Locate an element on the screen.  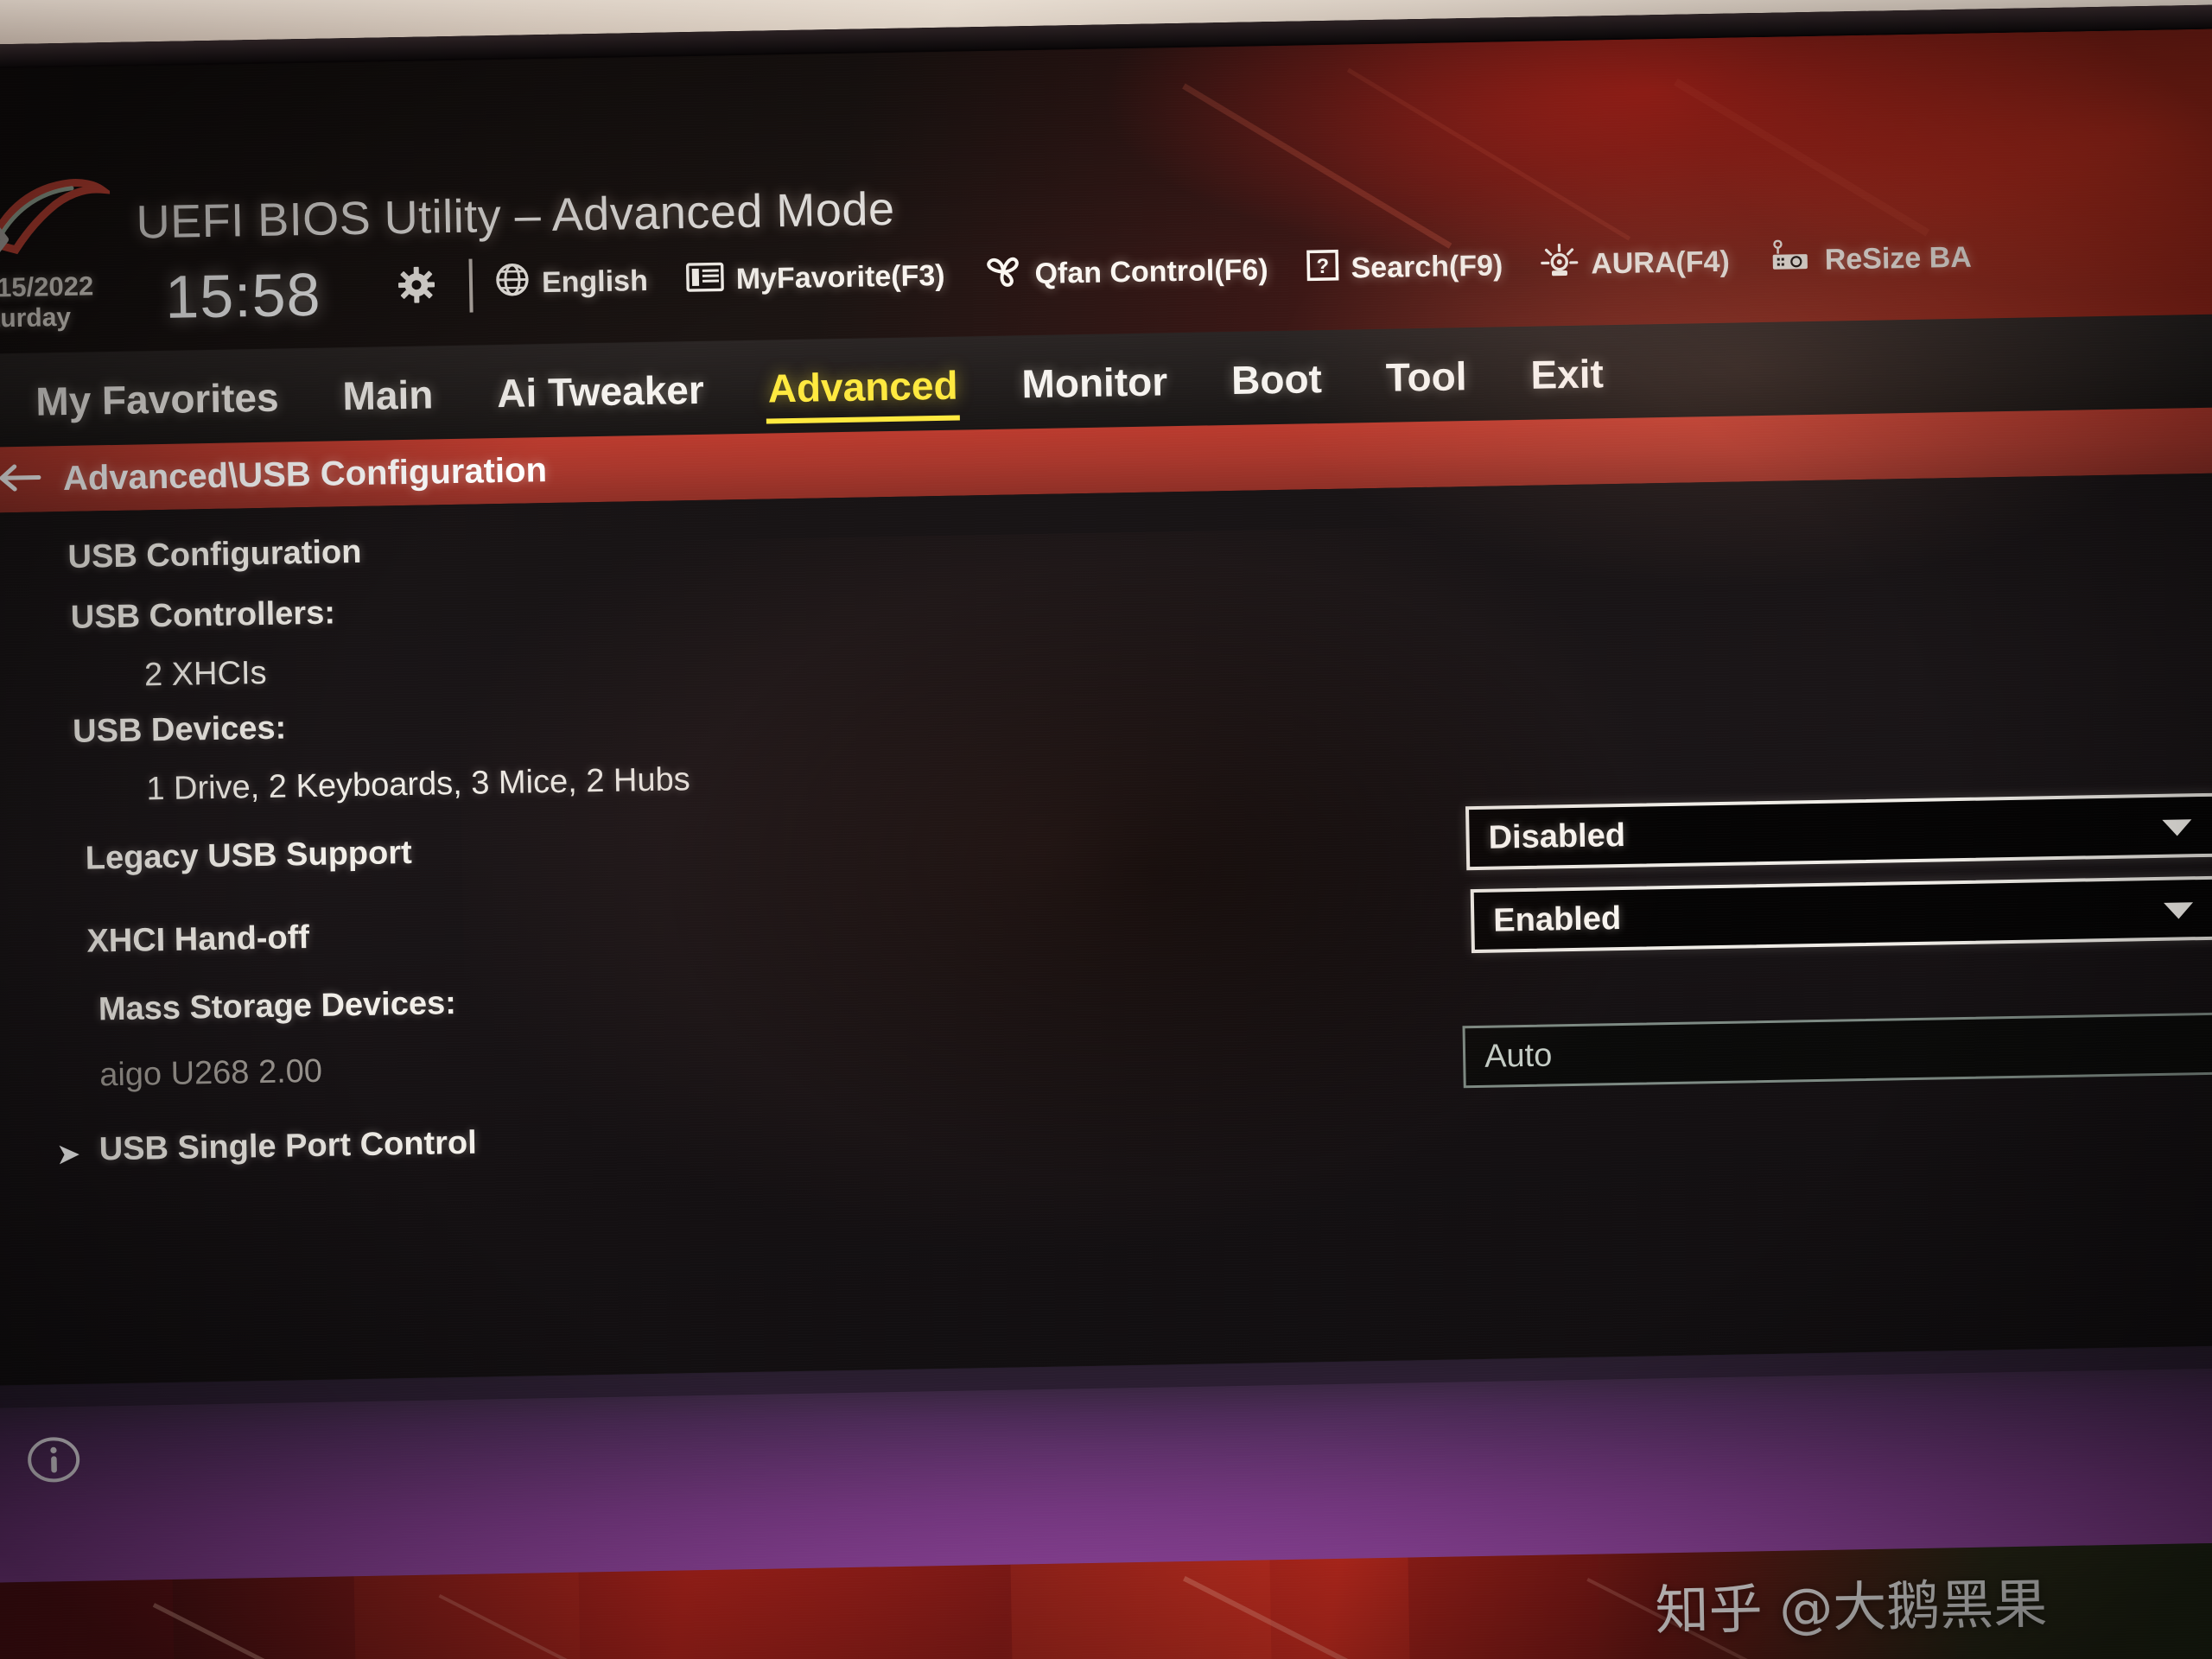
resize-bar-label: ReSize BA is located at coordinates (1898, 258).